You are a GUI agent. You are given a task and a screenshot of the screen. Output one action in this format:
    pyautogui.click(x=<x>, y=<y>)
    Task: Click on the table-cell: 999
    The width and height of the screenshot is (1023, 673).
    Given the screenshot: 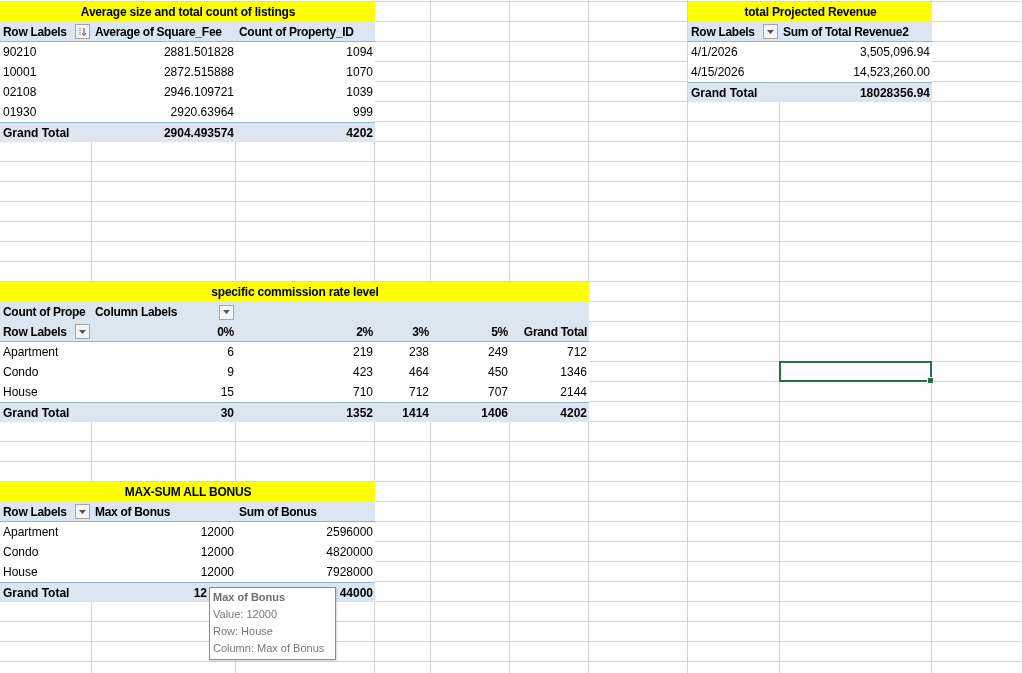 What is the action you would take?
    pyautogui.click(x=362, y=112)
    